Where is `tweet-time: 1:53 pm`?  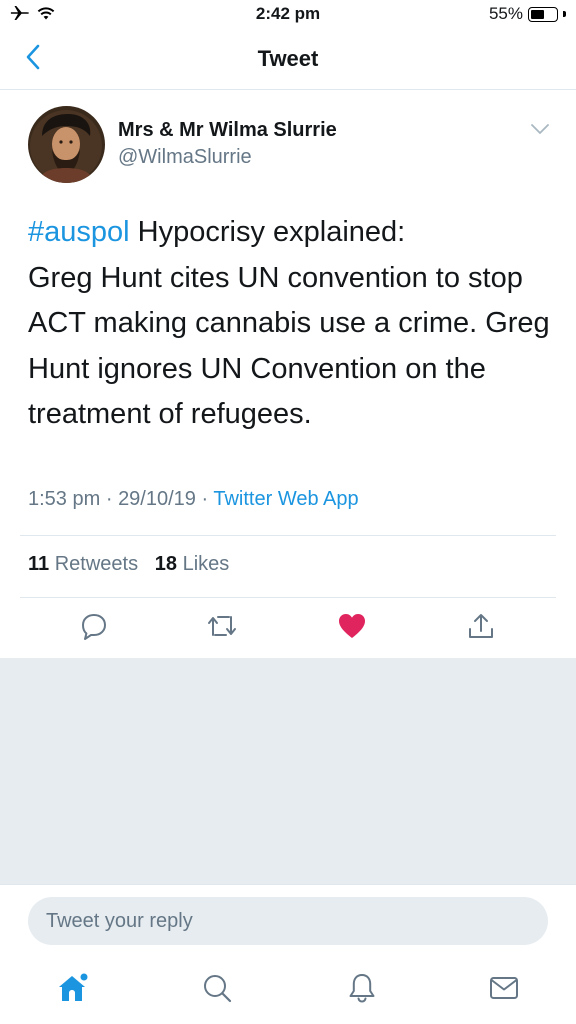 tweet-time: 1:53 pm is located at coordinates (64, 499).